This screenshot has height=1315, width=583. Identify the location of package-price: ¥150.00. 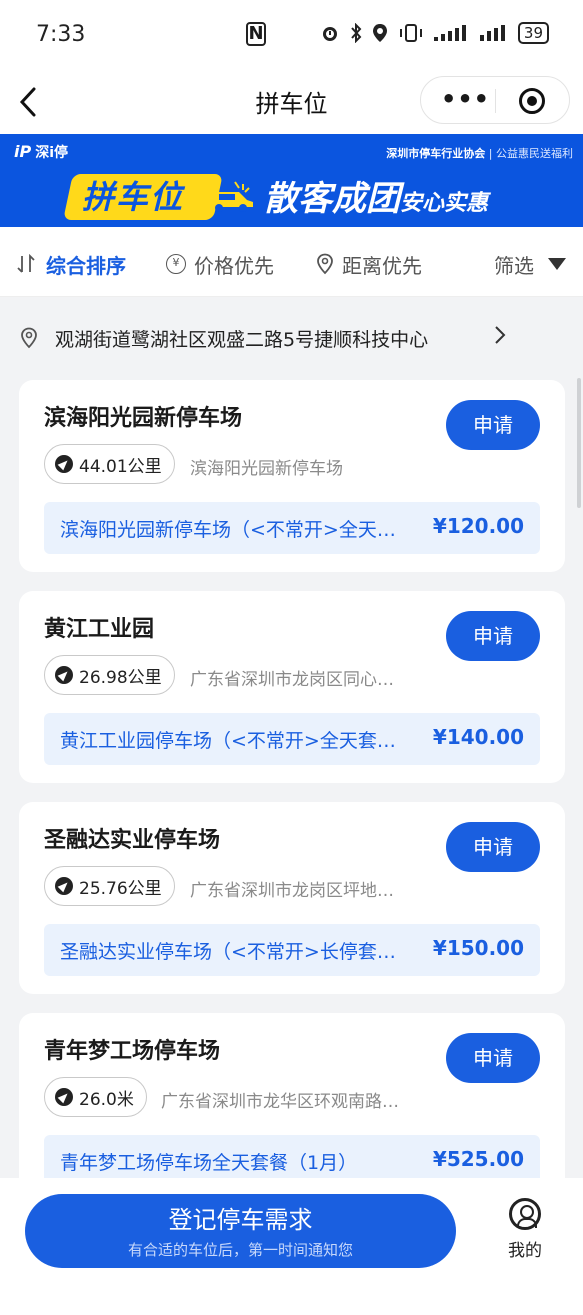
(478, 948).